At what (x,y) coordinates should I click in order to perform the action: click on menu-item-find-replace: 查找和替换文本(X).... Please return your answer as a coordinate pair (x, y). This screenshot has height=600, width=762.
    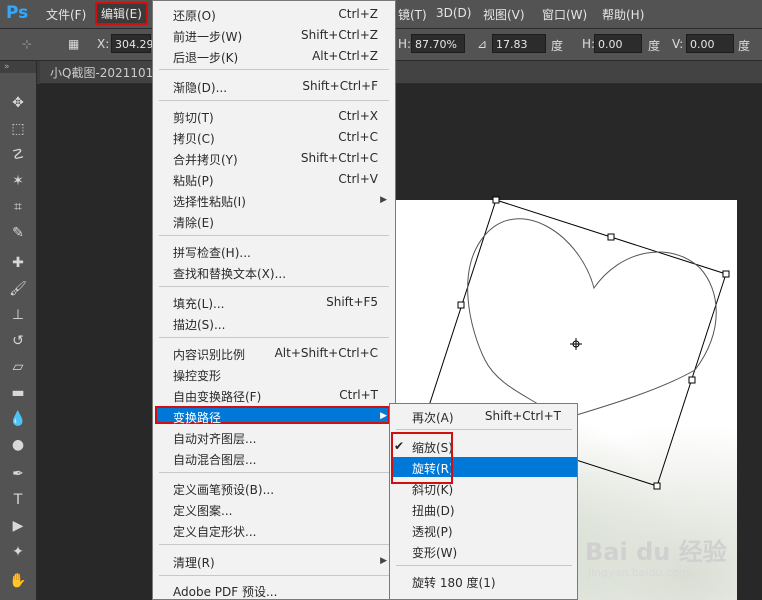
    Looking at the image, I should click on (229, 273).